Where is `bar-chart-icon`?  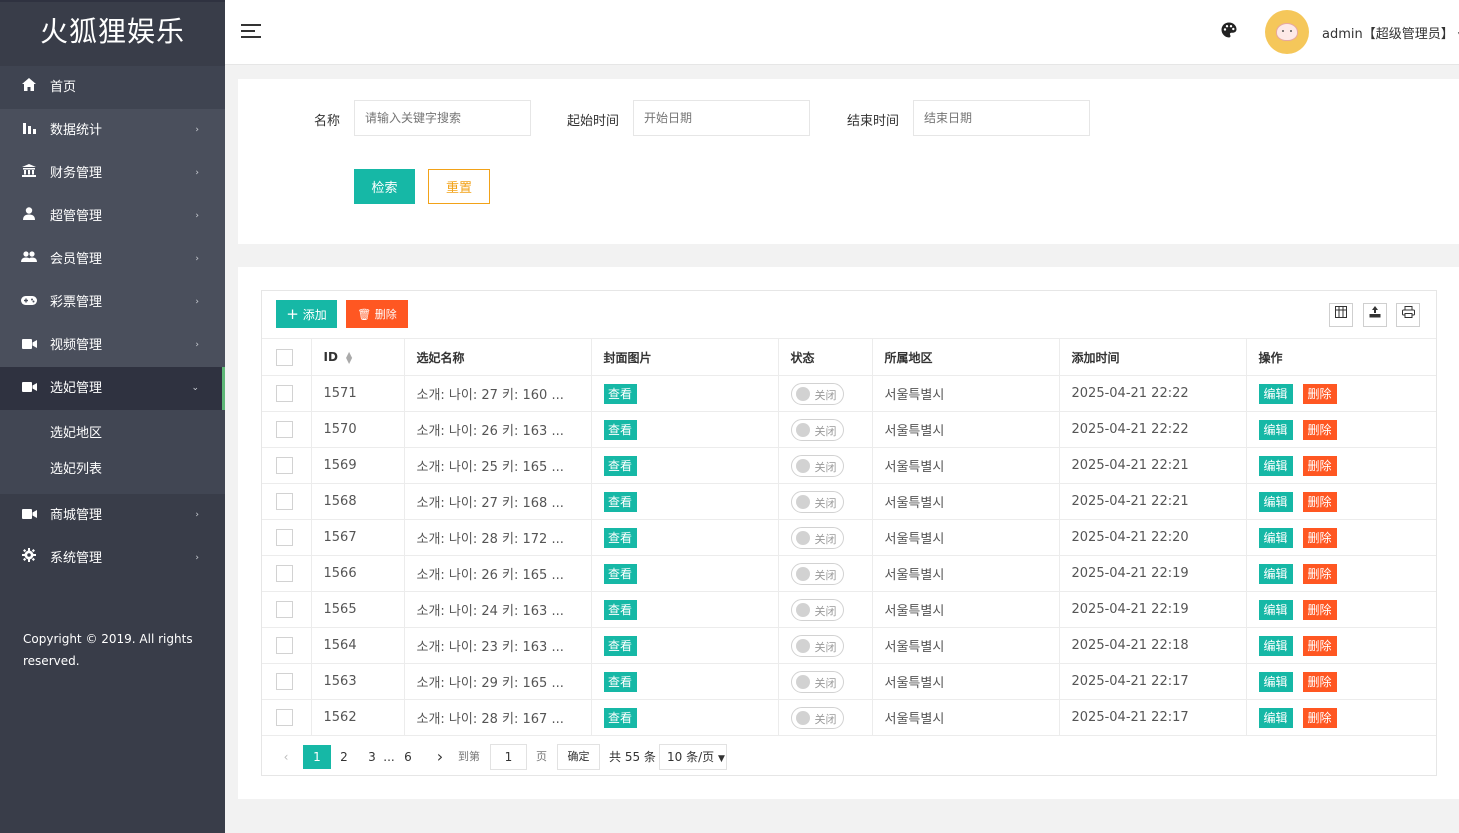 bar-chart-icon is located at coordinates (29, 130).